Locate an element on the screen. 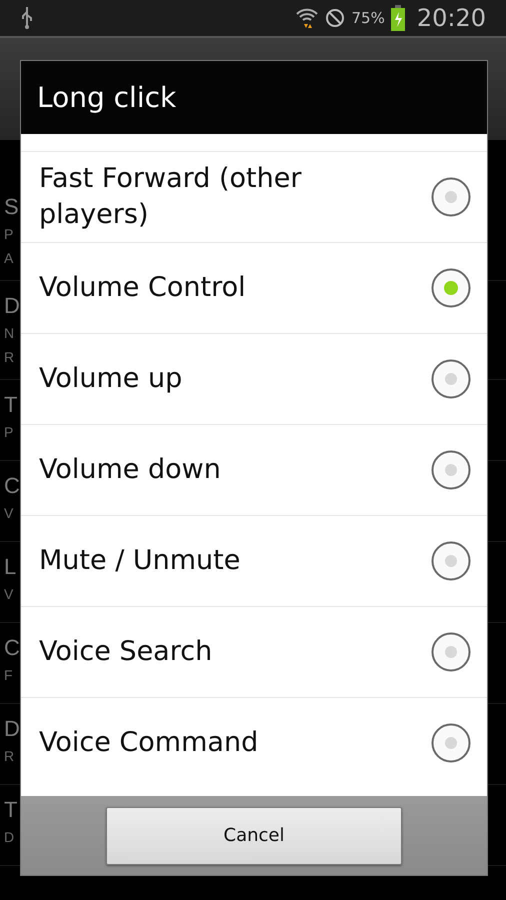 The width and height of the screenshot is (506, 900). option-row: Volume up is located at coordinates (254, 378).